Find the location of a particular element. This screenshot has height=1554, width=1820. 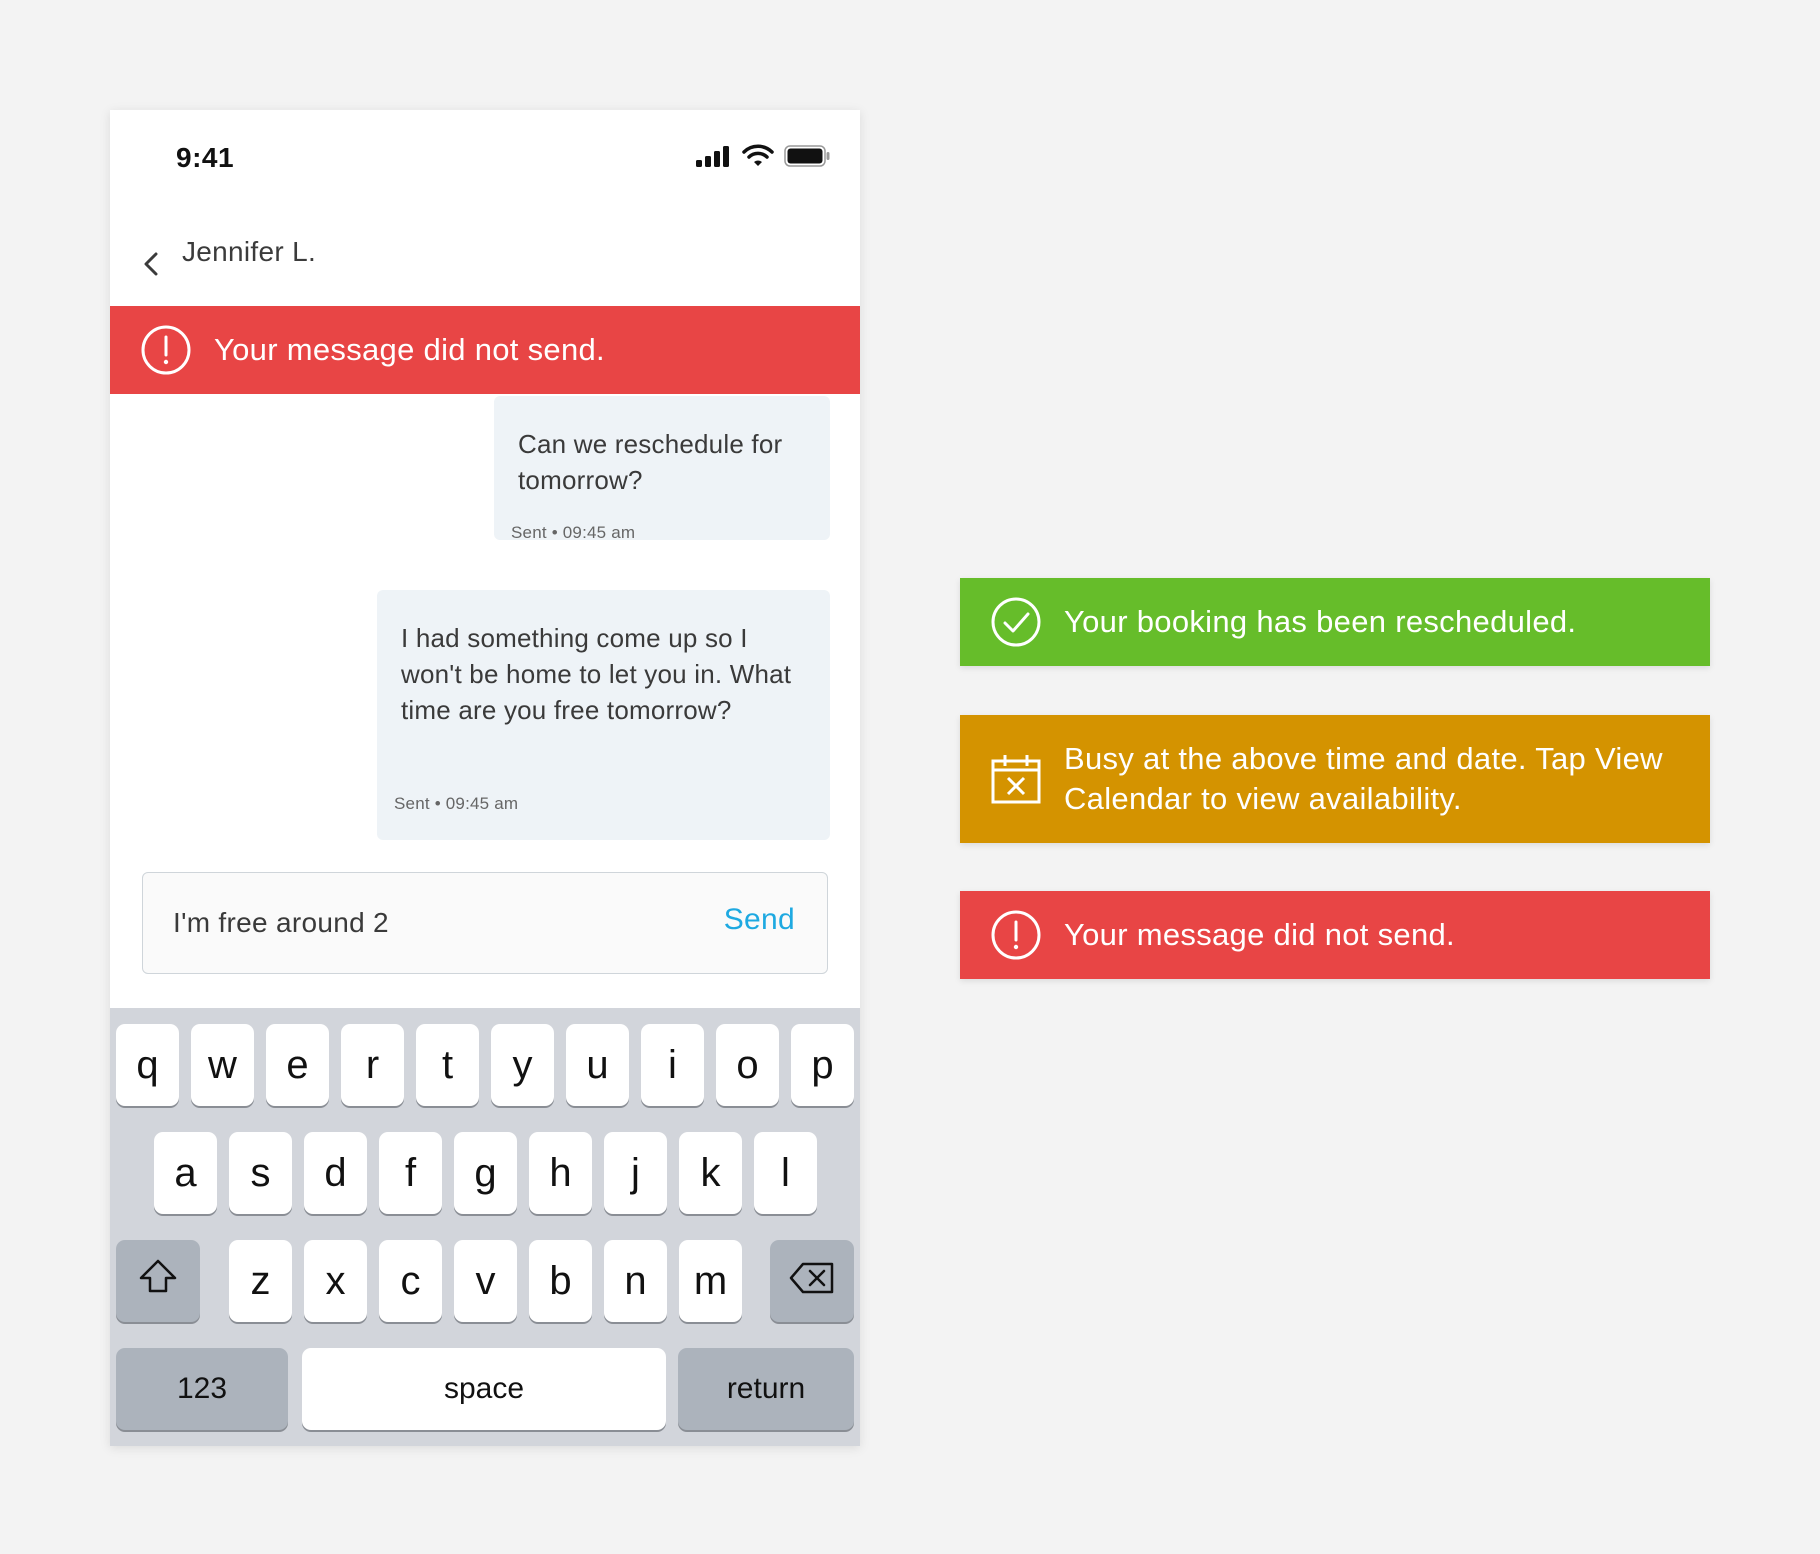

error-banner-text: Your message did not send. is located at coordinates (409, 349).